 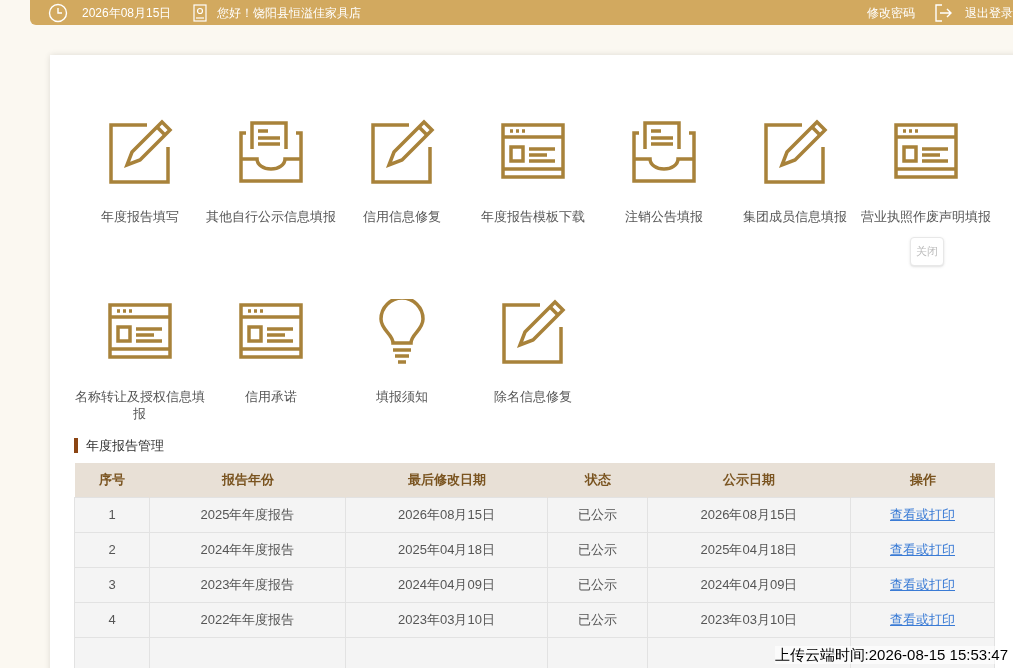 What do you see at coordinates (794, 216) in the screenshot?
I see `tool-label: 集团成员信息填报` at bounding box center [794, 216].